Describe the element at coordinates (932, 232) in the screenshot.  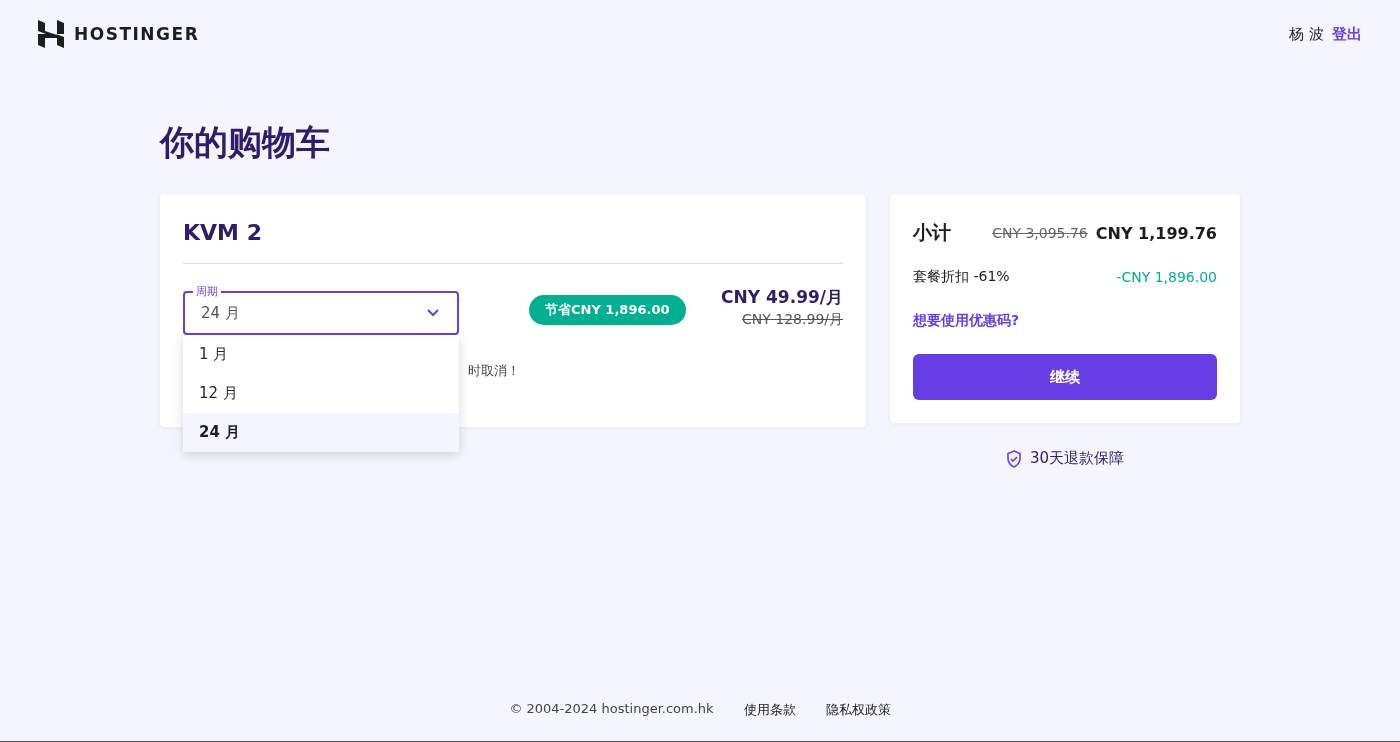
I see `subtotal-label: 小计` at that location.